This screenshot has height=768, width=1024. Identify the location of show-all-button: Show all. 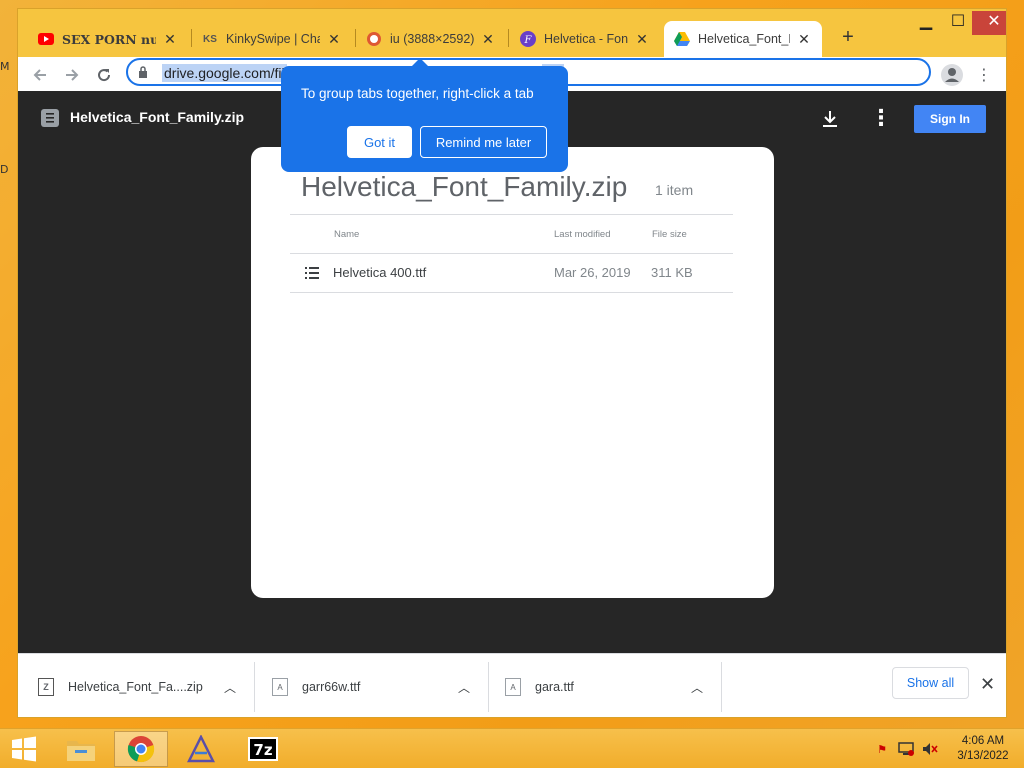
(930, 683).